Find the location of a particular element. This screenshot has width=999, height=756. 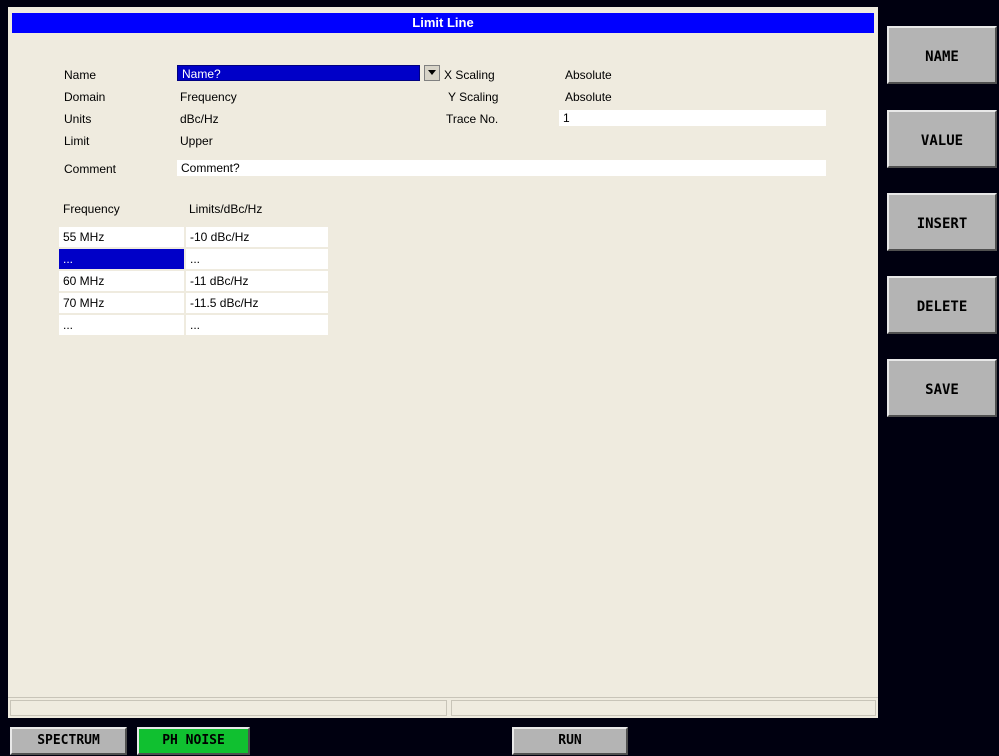

table-cell-limit: -11.5 dBc/Hz is located at coordinates (257, 303).